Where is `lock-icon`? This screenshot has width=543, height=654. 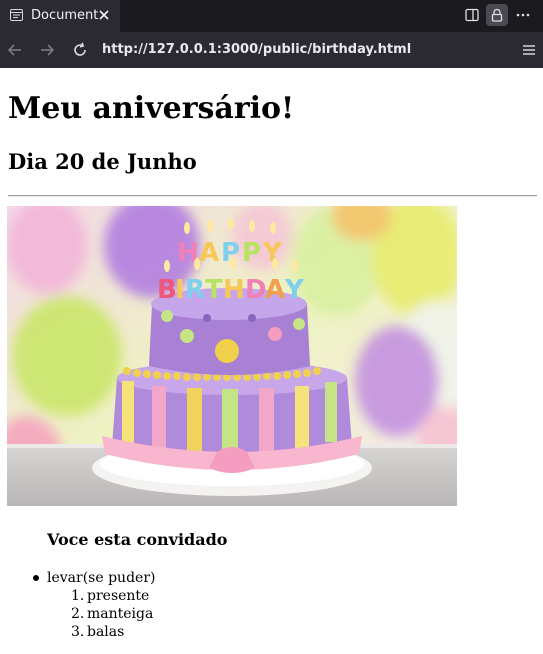 lock-icon is located at coordinates (497, 15).